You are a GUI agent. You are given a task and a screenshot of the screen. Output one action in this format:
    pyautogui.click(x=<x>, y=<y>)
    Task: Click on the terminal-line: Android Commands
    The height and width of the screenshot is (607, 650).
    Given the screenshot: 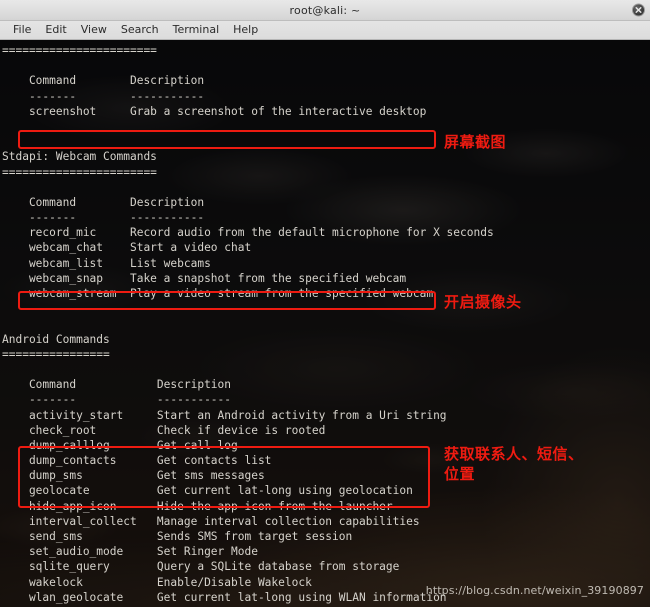 What is the action you would take?
    pyautogui.click(x=56, y=339)
    